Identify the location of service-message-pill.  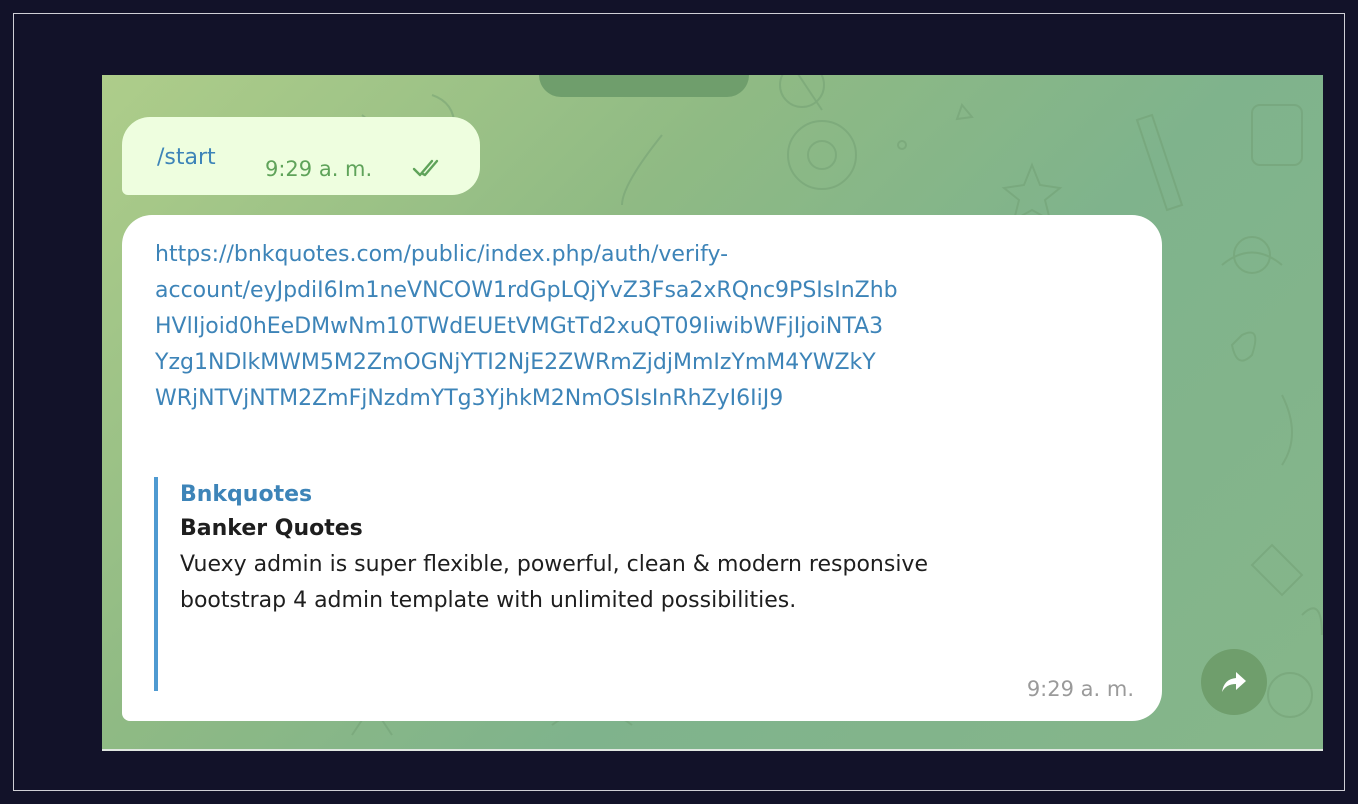
(644, 86).